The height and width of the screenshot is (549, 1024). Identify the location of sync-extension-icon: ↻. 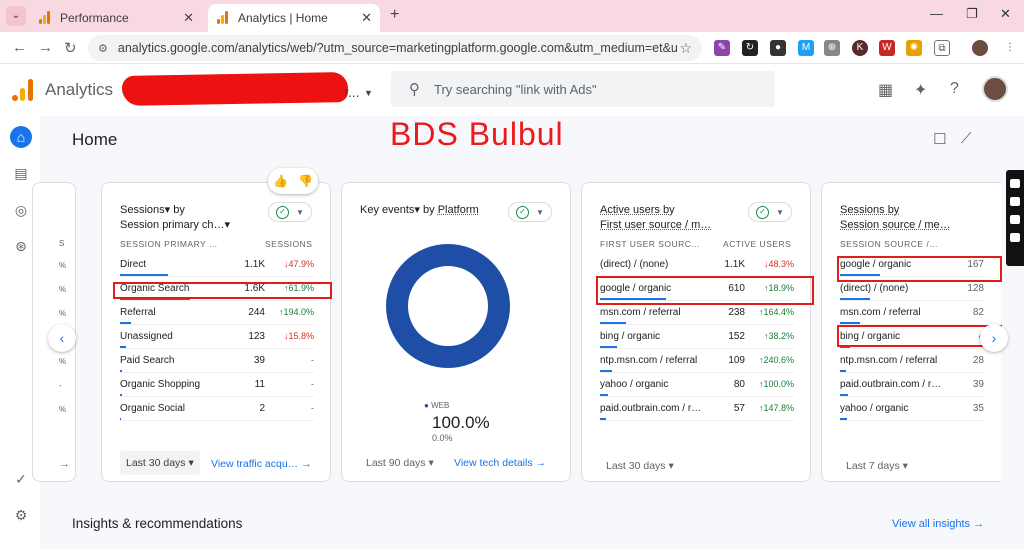
(750, 48).